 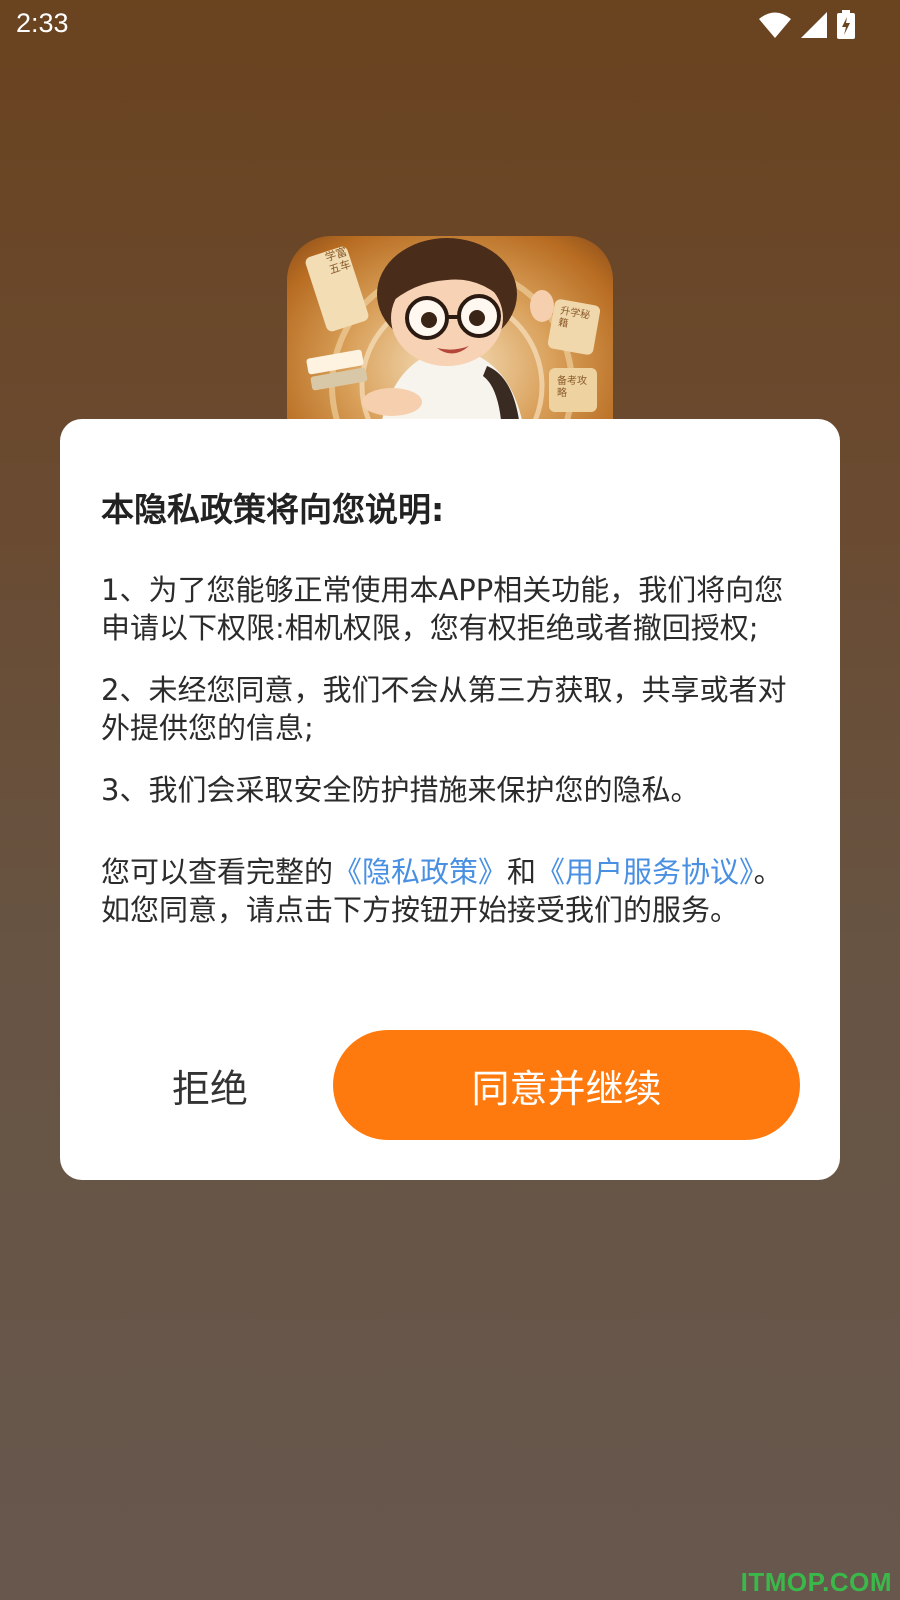 What do you see at coordinates (400, 790) in the screenshot?
I see `paragraph-3: 3、我们会采取安全防护措施来保护您的隐私。` at bounding box center [400, 790].